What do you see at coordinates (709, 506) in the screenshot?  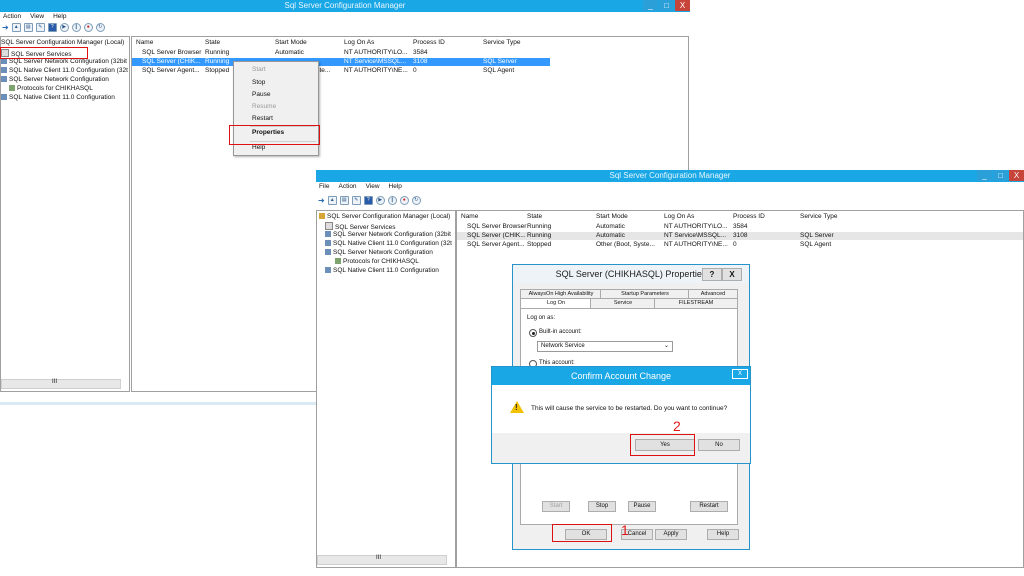 I see `restart-button: Restart` at bounding box center [709, 506].